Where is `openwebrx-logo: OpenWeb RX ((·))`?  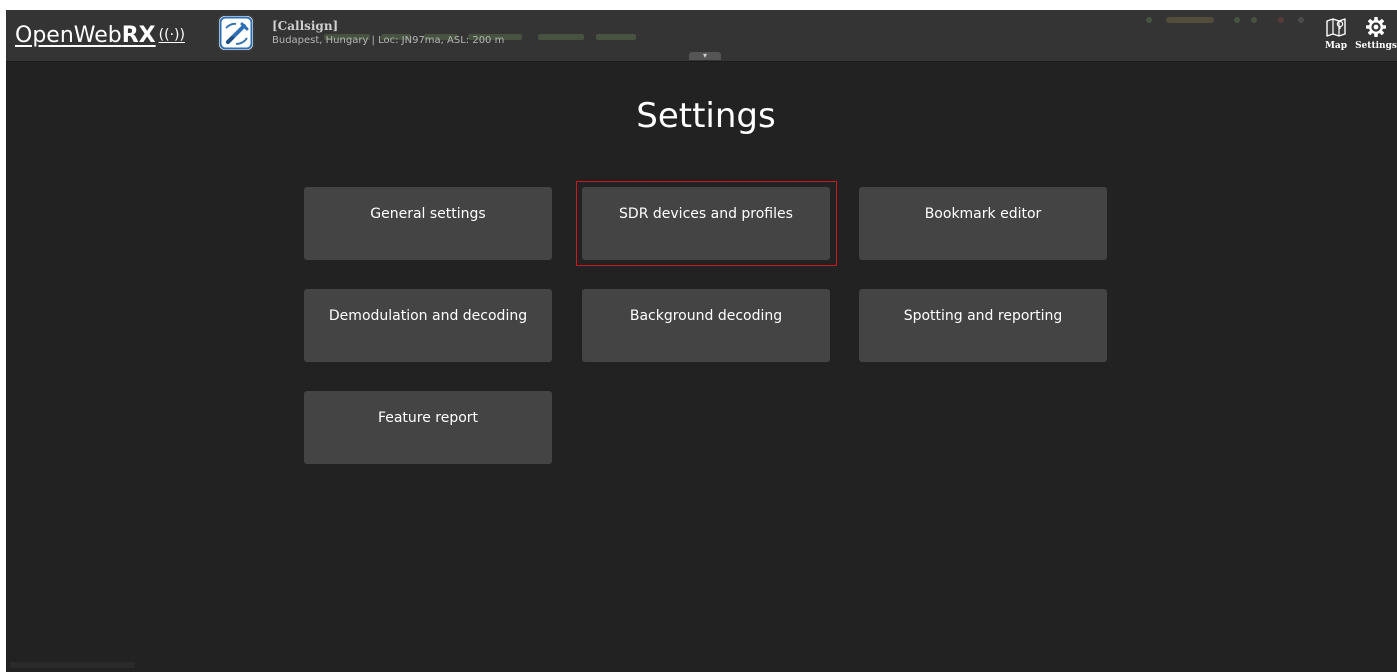
openwebrx-logo: OpenWeb RX ((·)) is located at coordinates (100, 35).